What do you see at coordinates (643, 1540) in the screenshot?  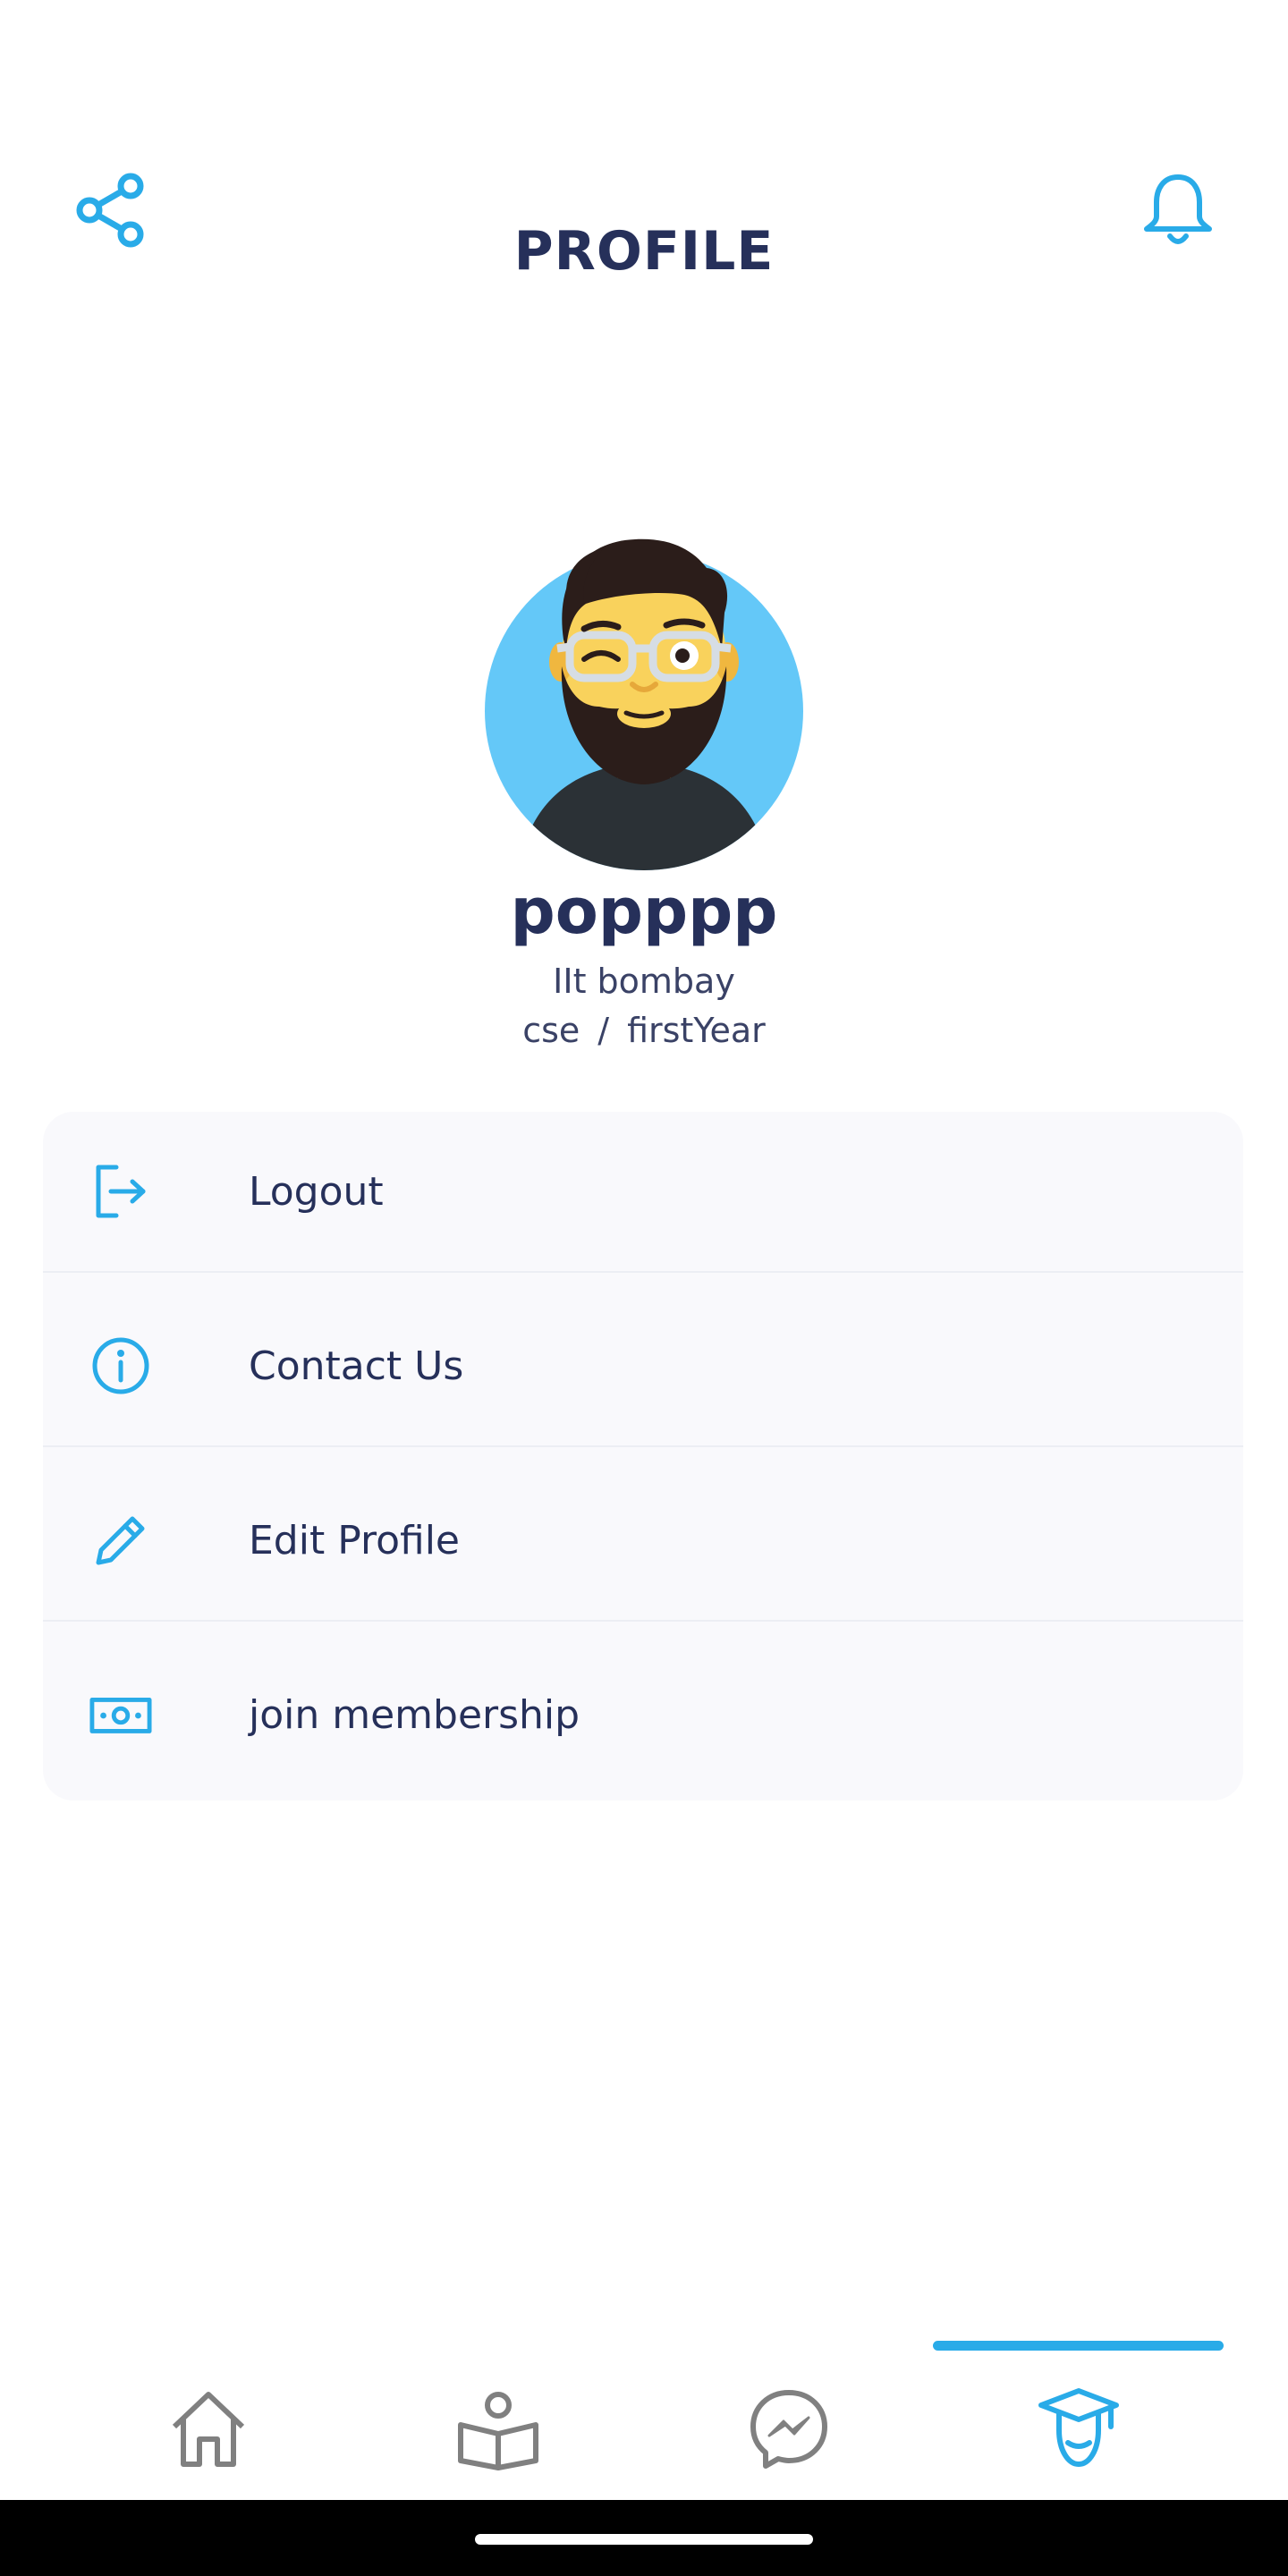 I see `menu-item-edit-profile: Edit Profile` at bounding box center [643, 1540].